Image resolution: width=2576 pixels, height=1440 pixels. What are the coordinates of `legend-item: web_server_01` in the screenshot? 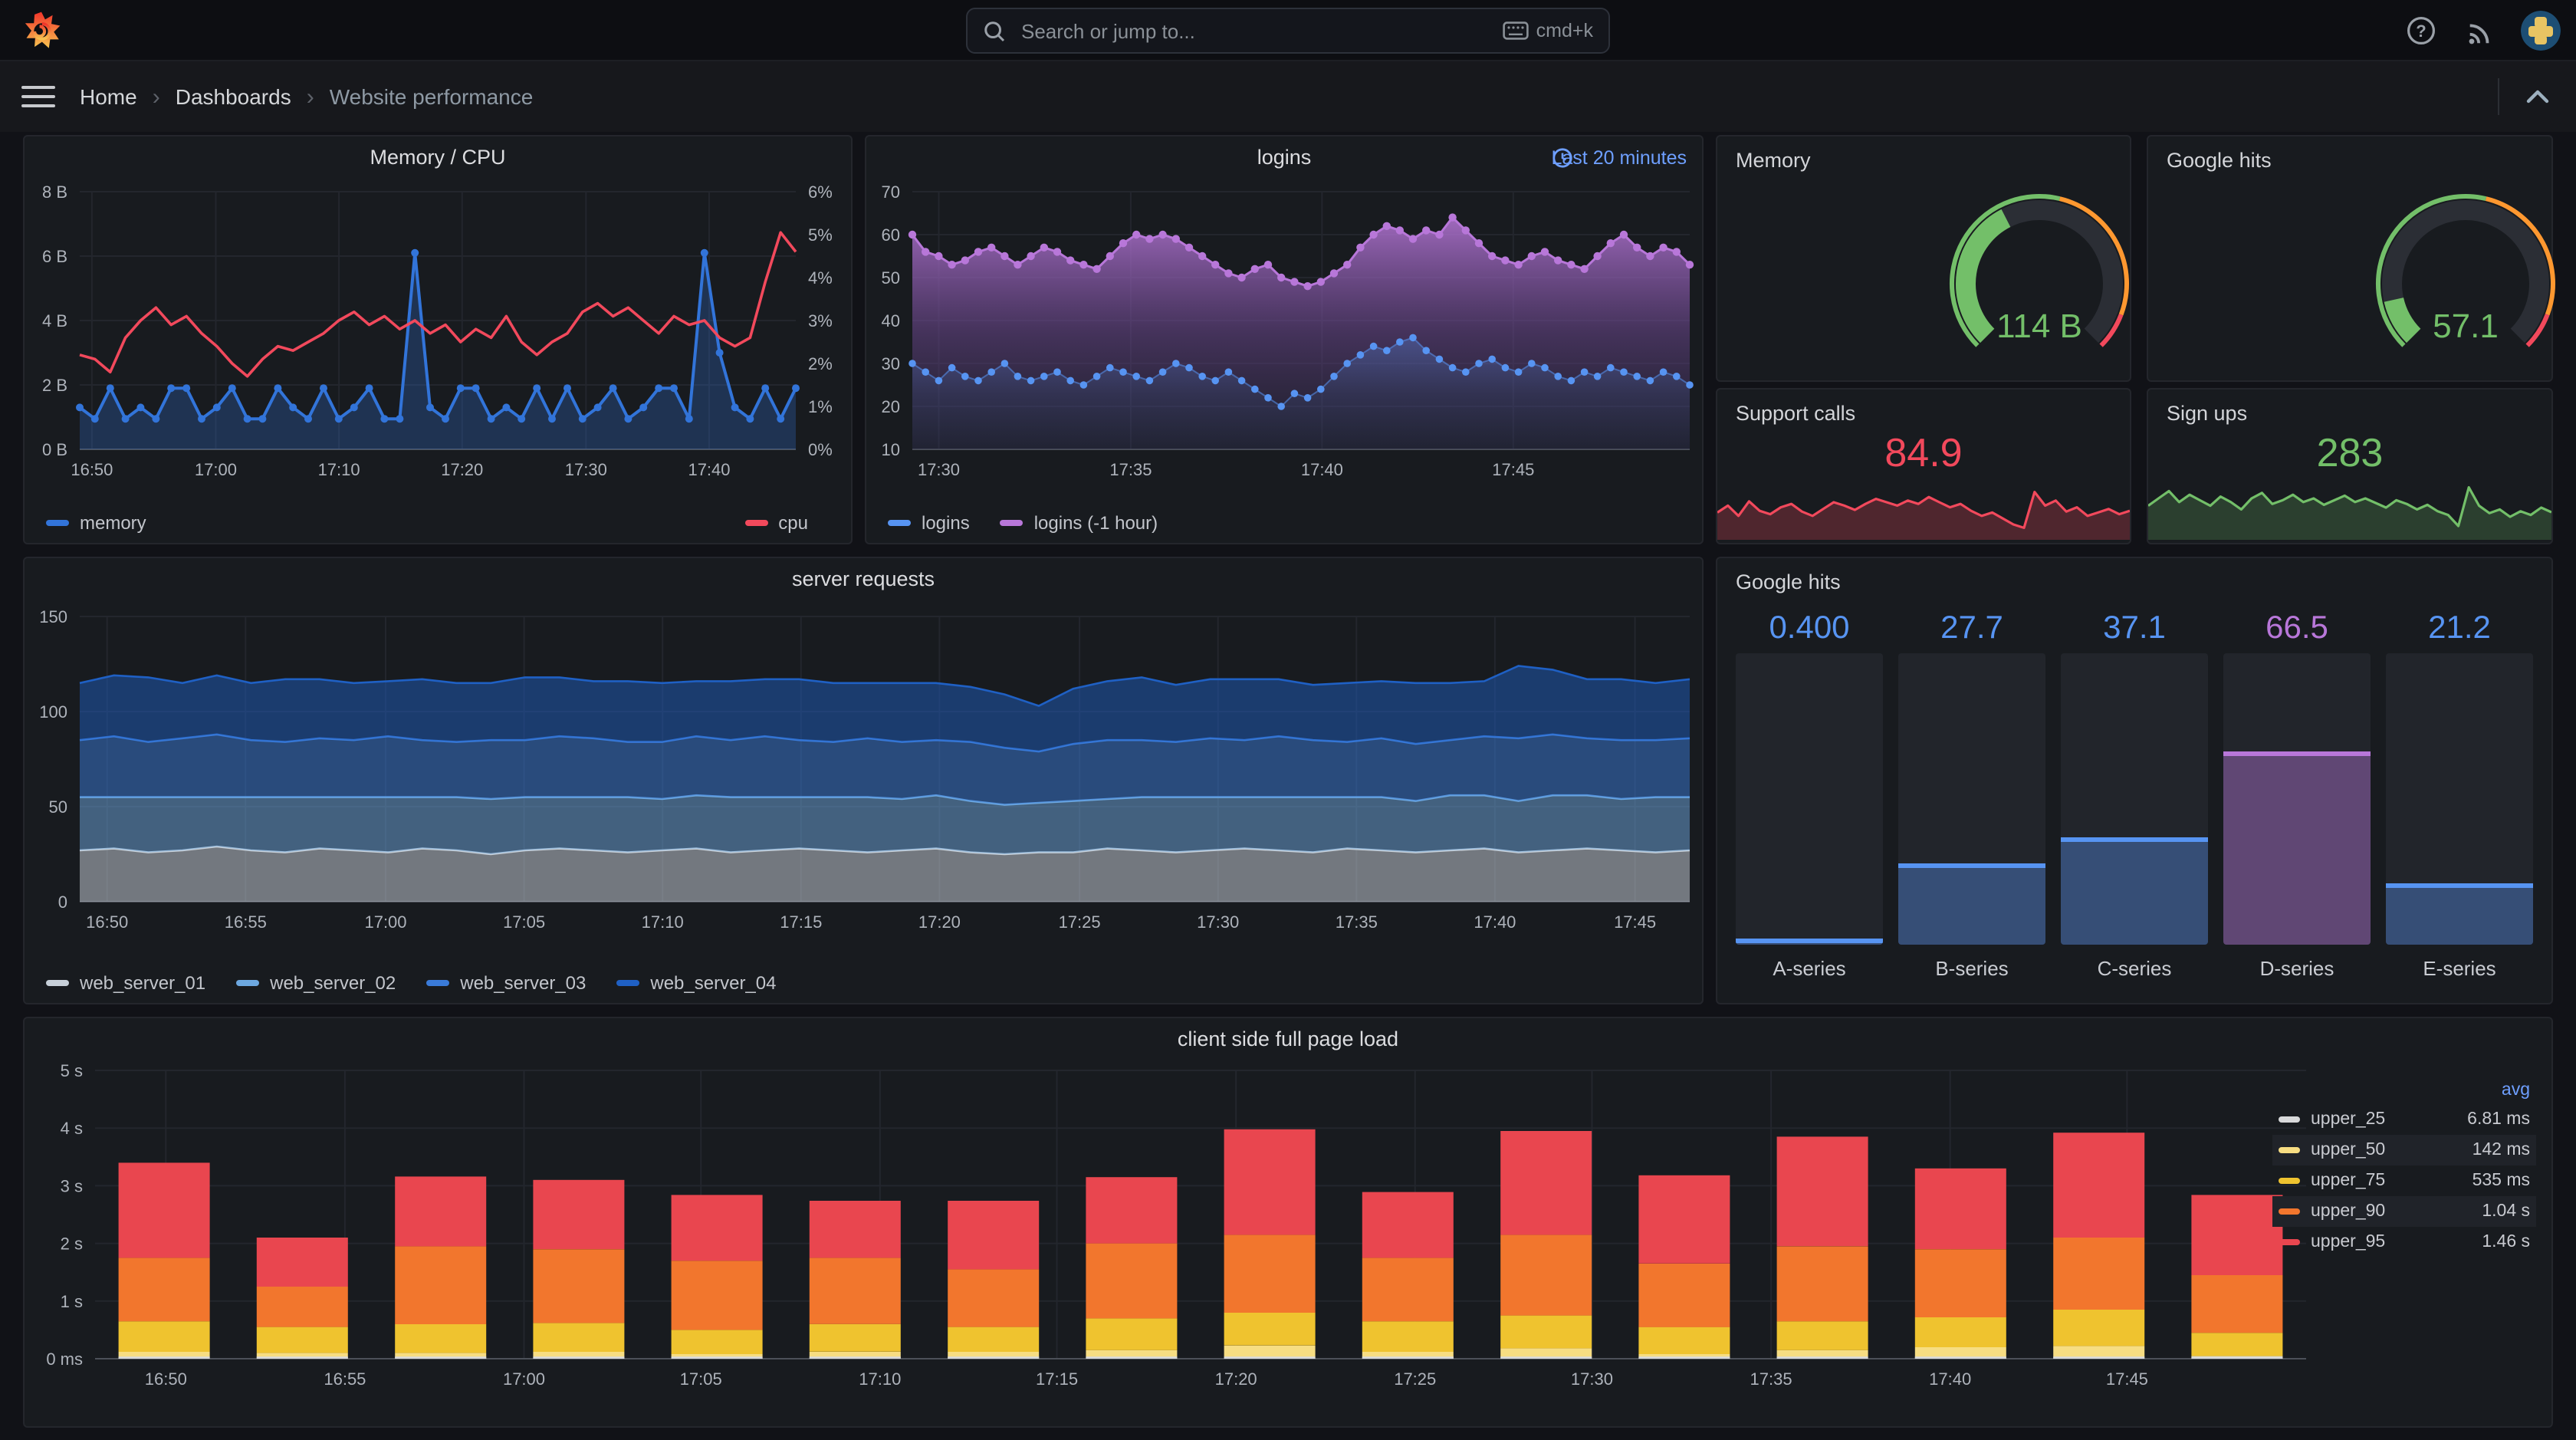 It's located at (125, 983).